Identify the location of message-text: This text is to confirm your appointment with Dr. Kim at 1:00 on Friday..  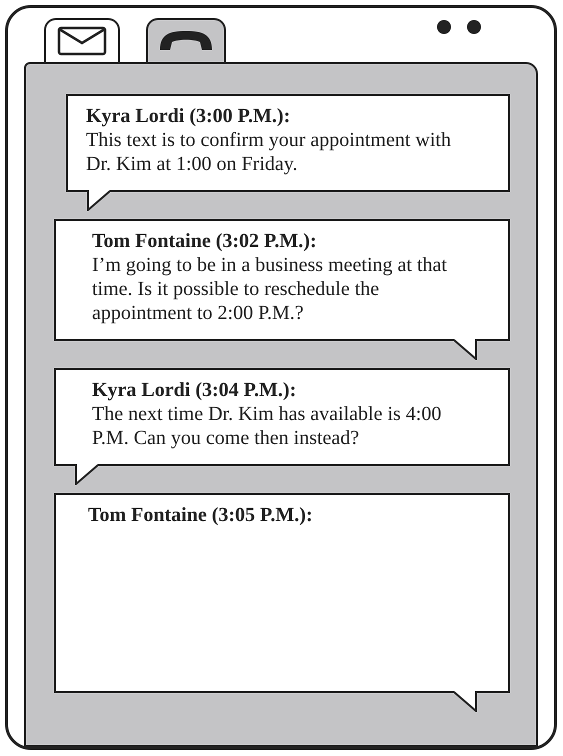
(269, 152).